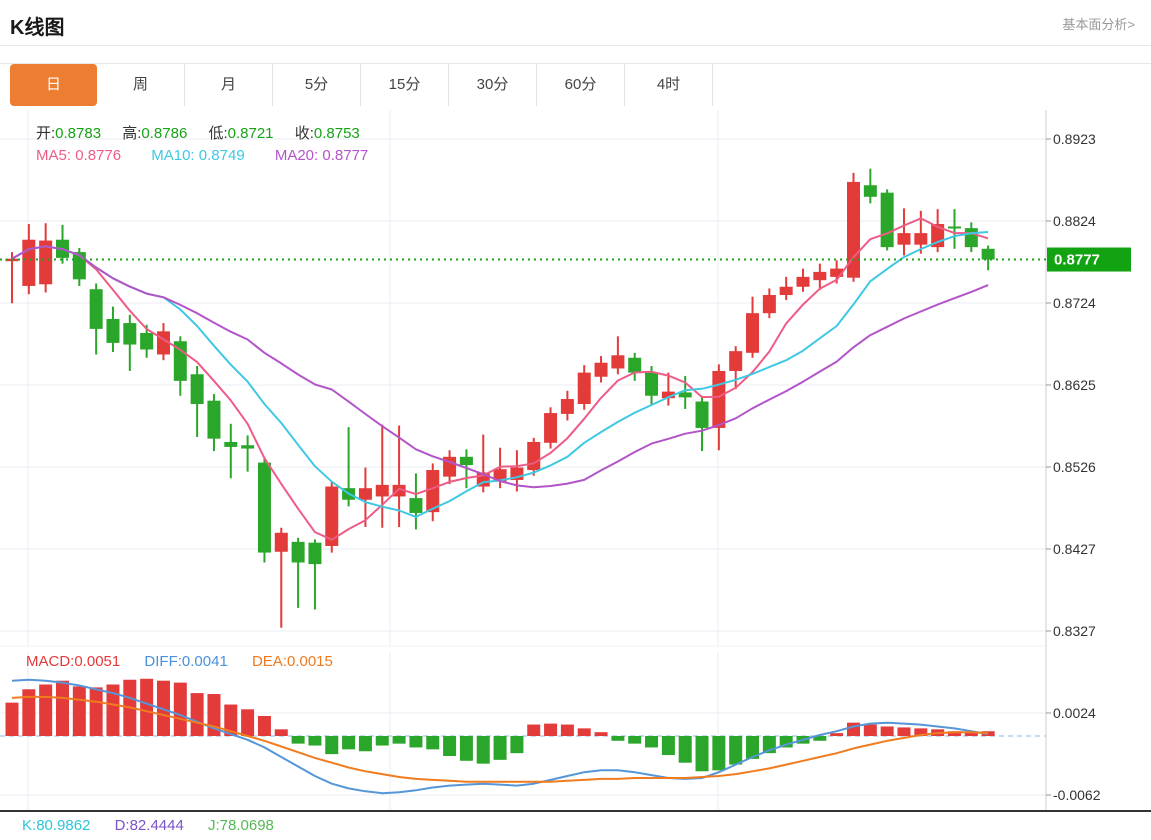  What do you see at coordinates (1077, 795) in the screenshot?
I see `svg-text: -0.0062` at bounding box center [1077, 795].